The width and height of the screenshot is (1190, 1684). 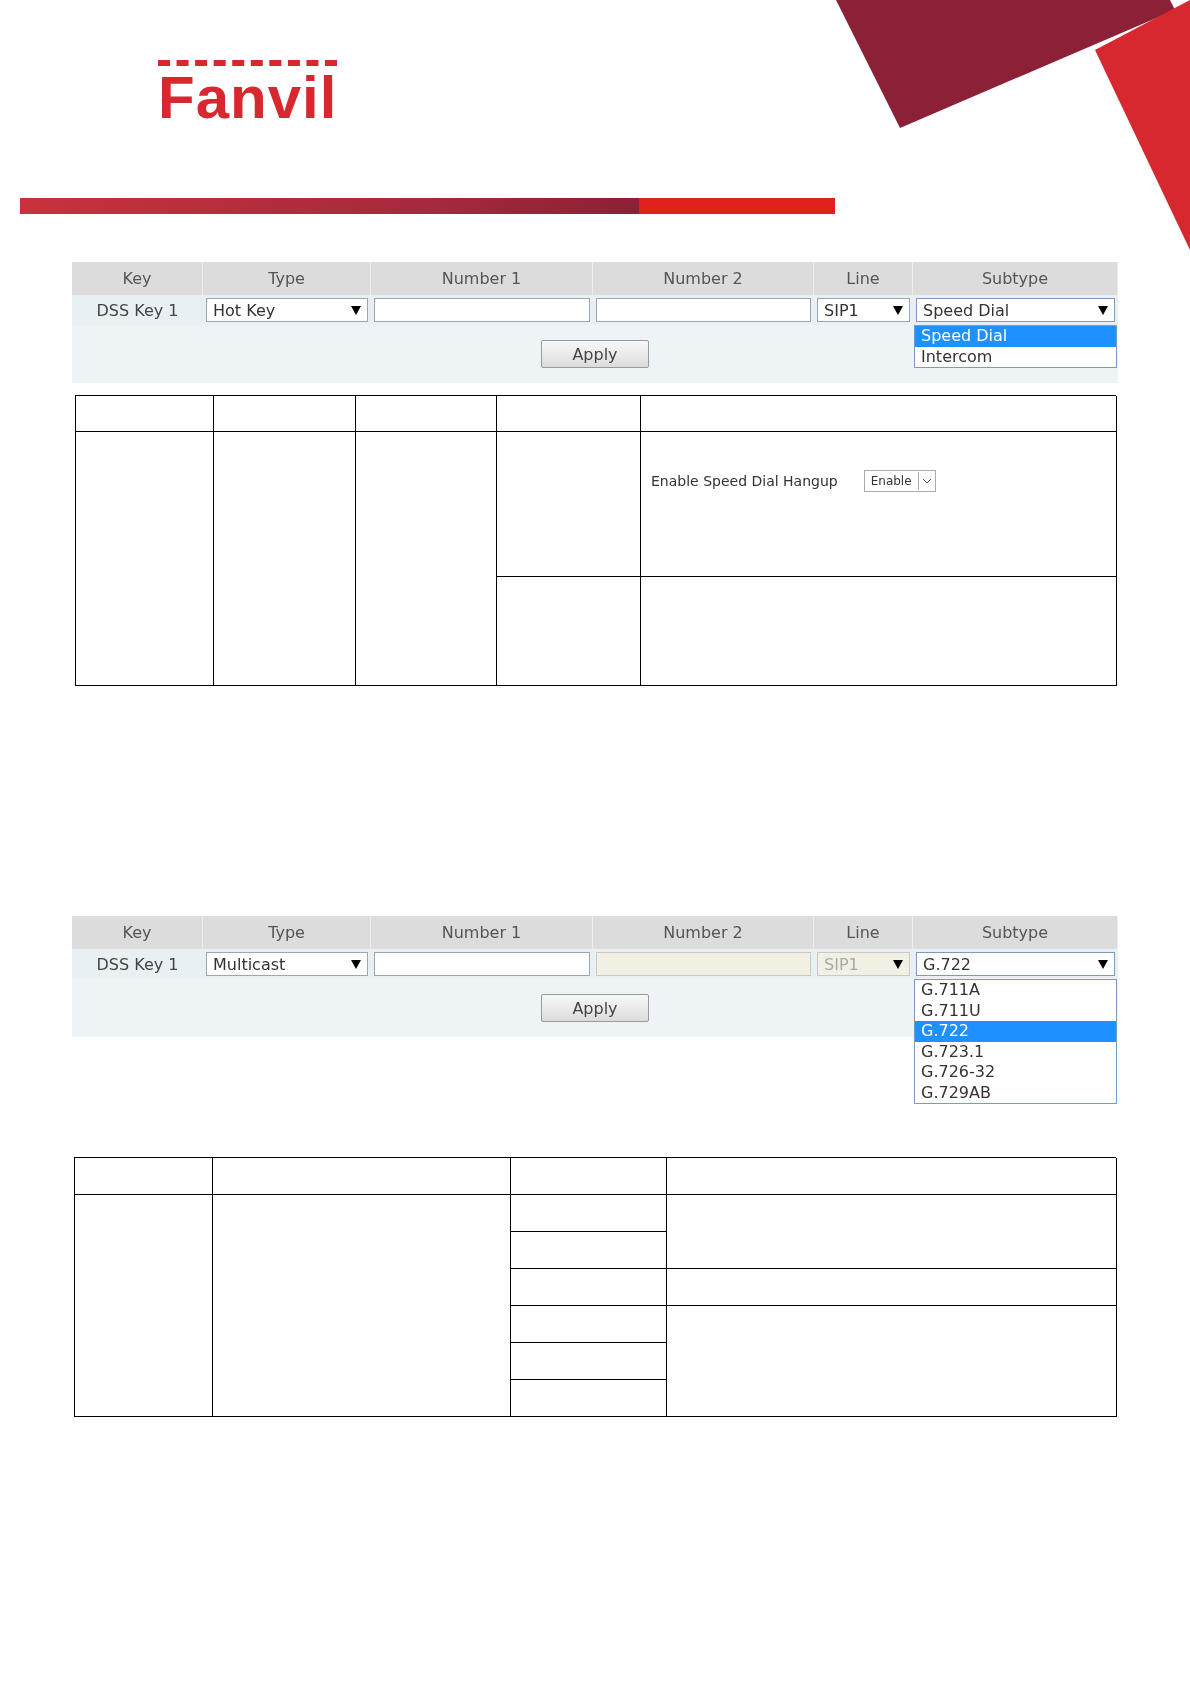 What do you see at coordinates (1015, 1051) in the screenshot?
I see `dropdown-option: G.723.1` at bounding box center [1015, 1051].